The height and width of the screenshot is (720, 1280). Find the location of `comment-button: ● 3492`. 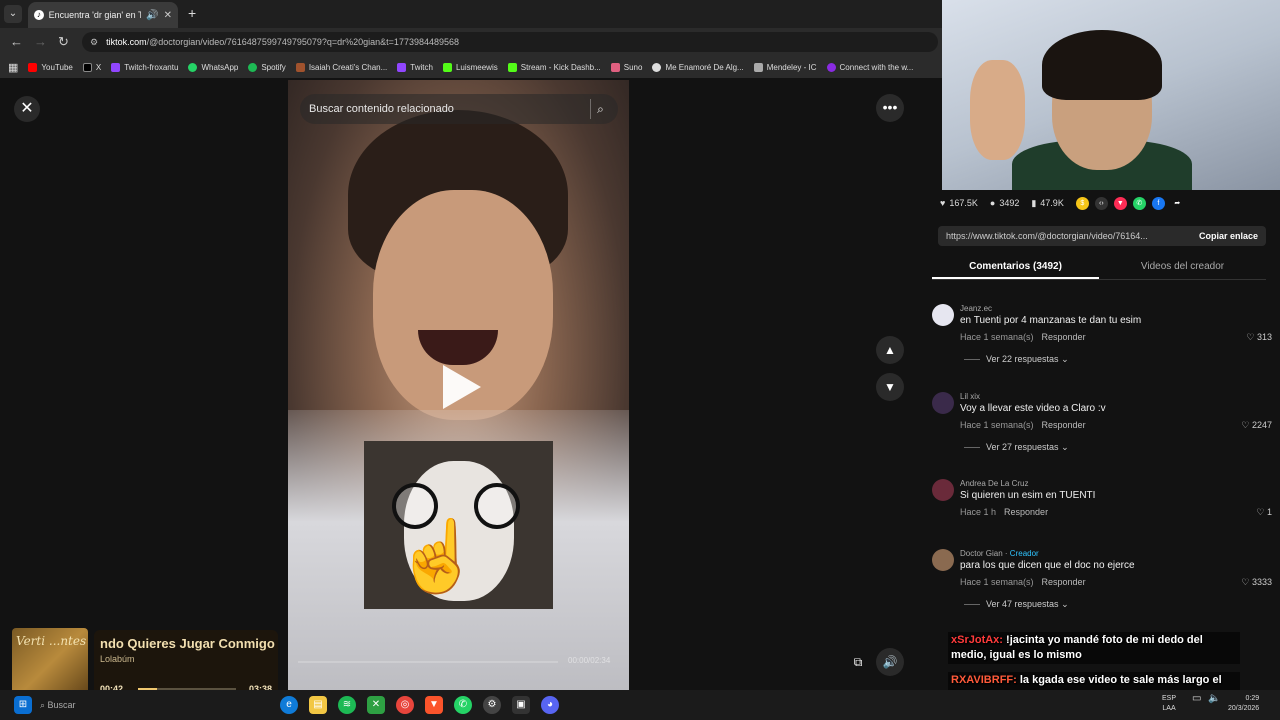

comment-button: ● 3492 is located at coordinates (1004, 203).